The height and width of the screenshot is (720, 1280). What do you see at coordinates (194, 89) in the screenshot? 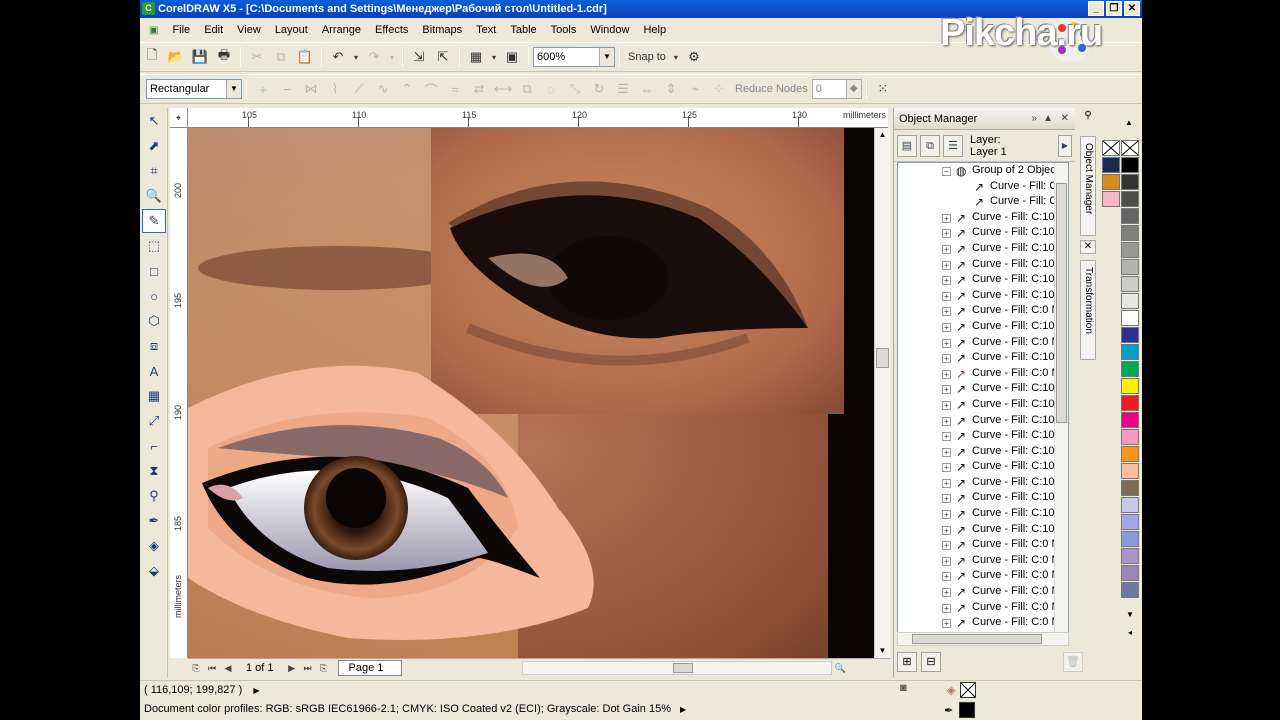
I see `selection-mode-combo: Rectangular ▼` at bounding box center [194, 89].